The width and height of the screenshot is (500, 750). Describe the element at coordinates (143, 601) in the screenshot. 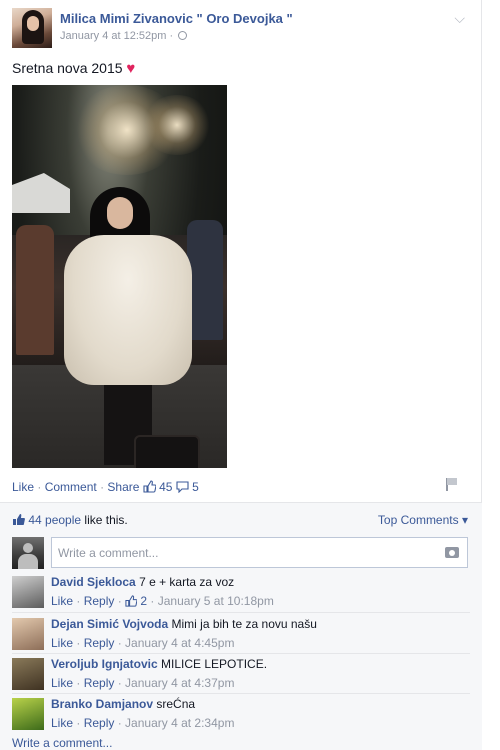

I see `comment-like-count: 2` at that location.